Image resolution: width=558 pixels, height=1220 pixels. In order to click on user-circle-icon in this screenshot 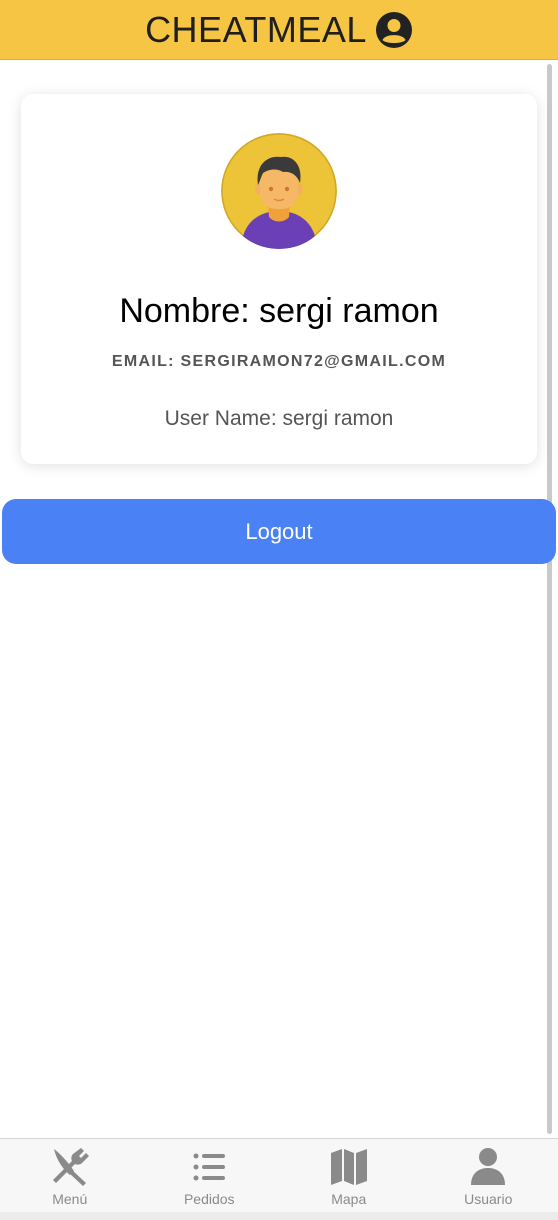, I will do `click(394, 30)`.